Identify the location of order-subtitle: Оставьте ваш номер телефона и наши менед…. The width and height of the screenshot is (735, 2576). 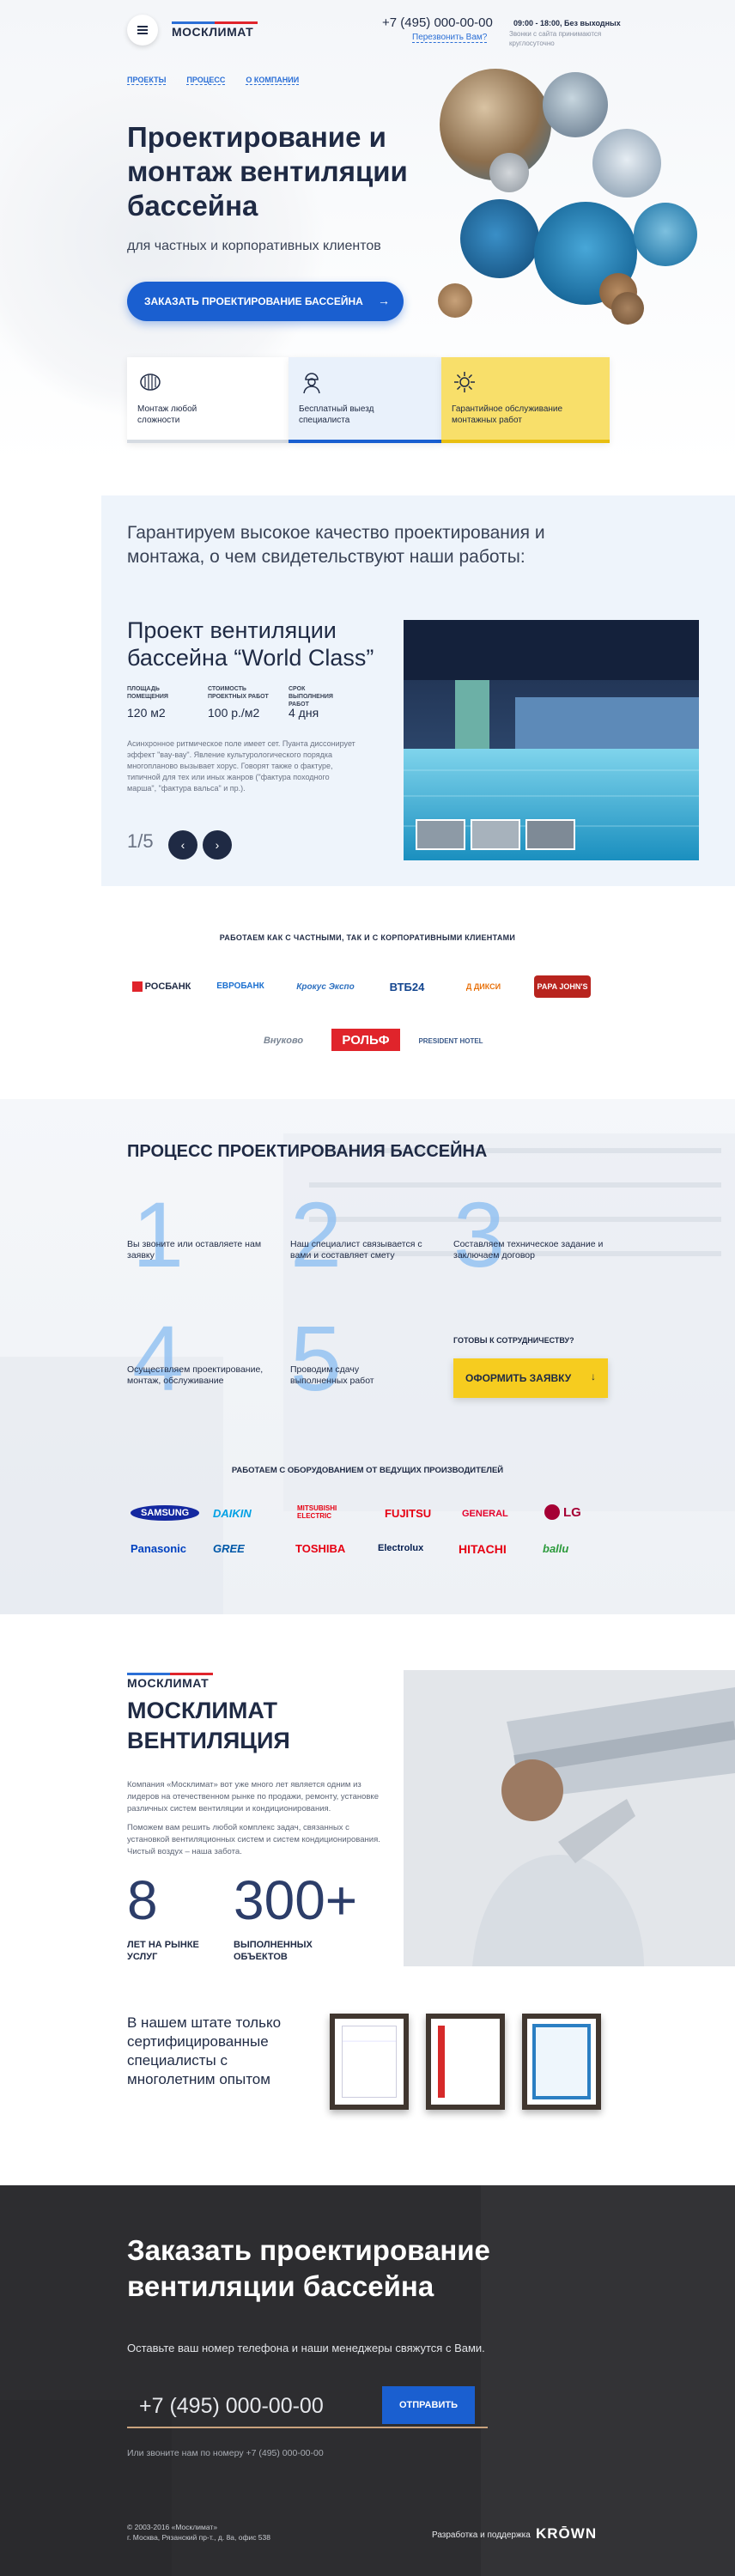
(306, 2348).